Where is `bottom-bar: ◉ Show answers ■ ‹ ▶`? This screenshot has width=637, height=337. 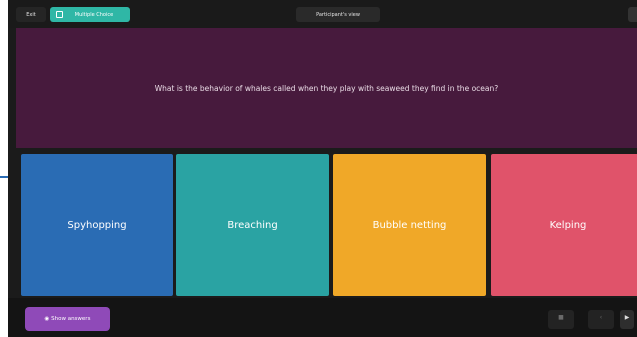 bottom-bar: ◉ Show answers ■ ‹ ▶ is located at coordinates (322, 317).